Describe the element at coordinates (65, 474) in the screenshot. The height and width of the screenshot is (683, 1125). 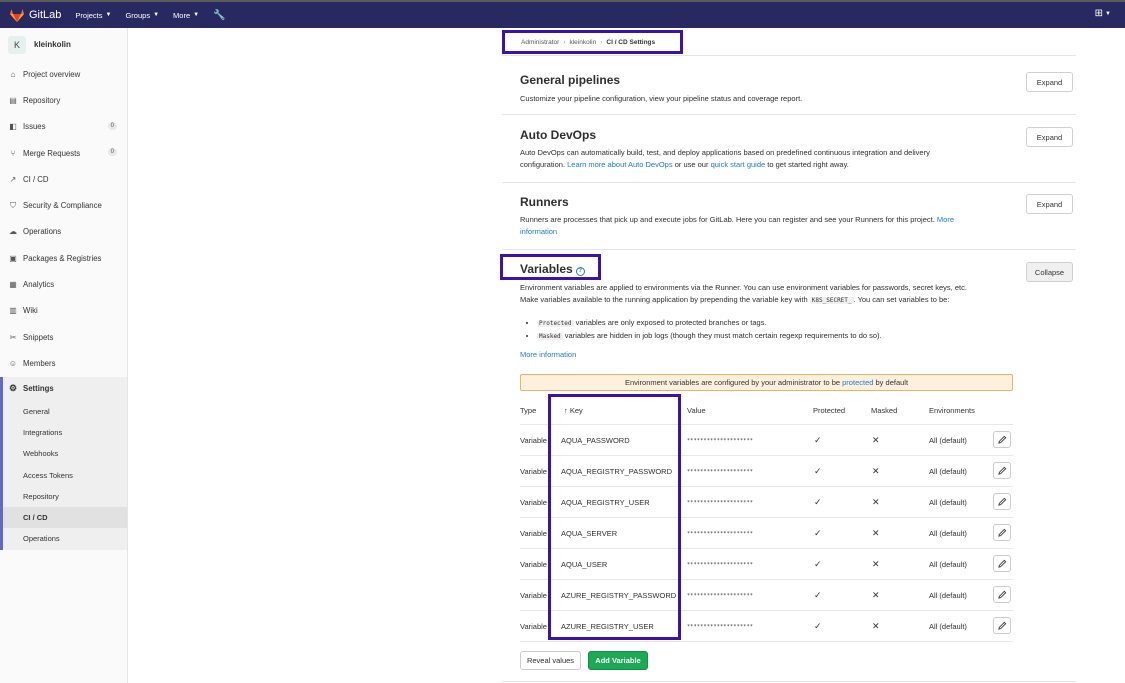
I see `sidebar-subitem-access-tokens: Access Tokens` at that location.